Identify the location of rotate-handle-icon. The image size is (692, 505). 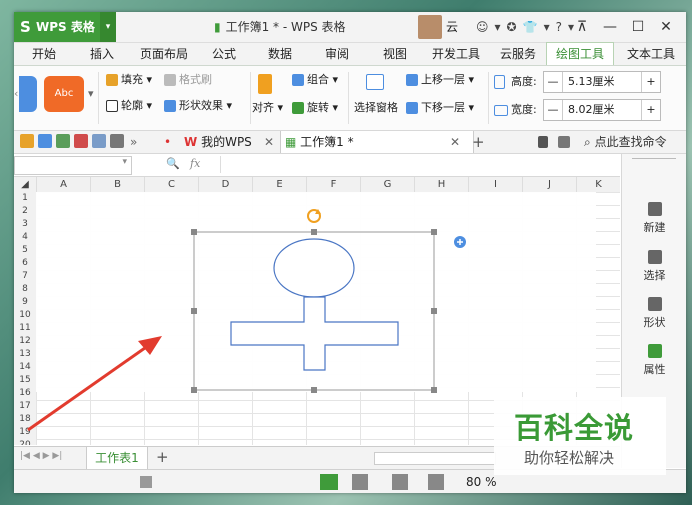
(314, 216).